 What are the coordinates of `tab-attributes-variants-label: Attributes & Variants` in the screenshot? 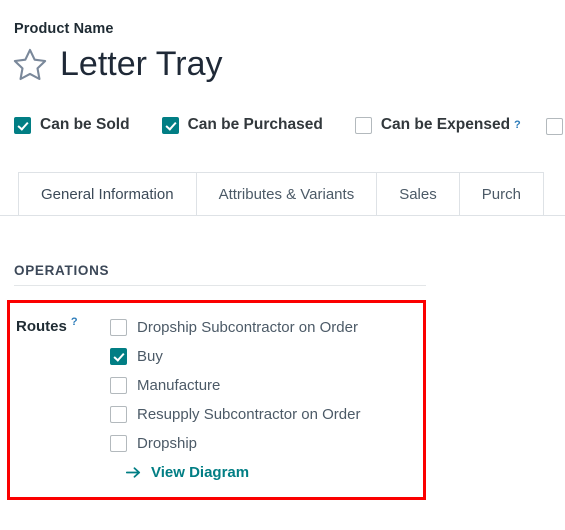 It's located at (286, 194).